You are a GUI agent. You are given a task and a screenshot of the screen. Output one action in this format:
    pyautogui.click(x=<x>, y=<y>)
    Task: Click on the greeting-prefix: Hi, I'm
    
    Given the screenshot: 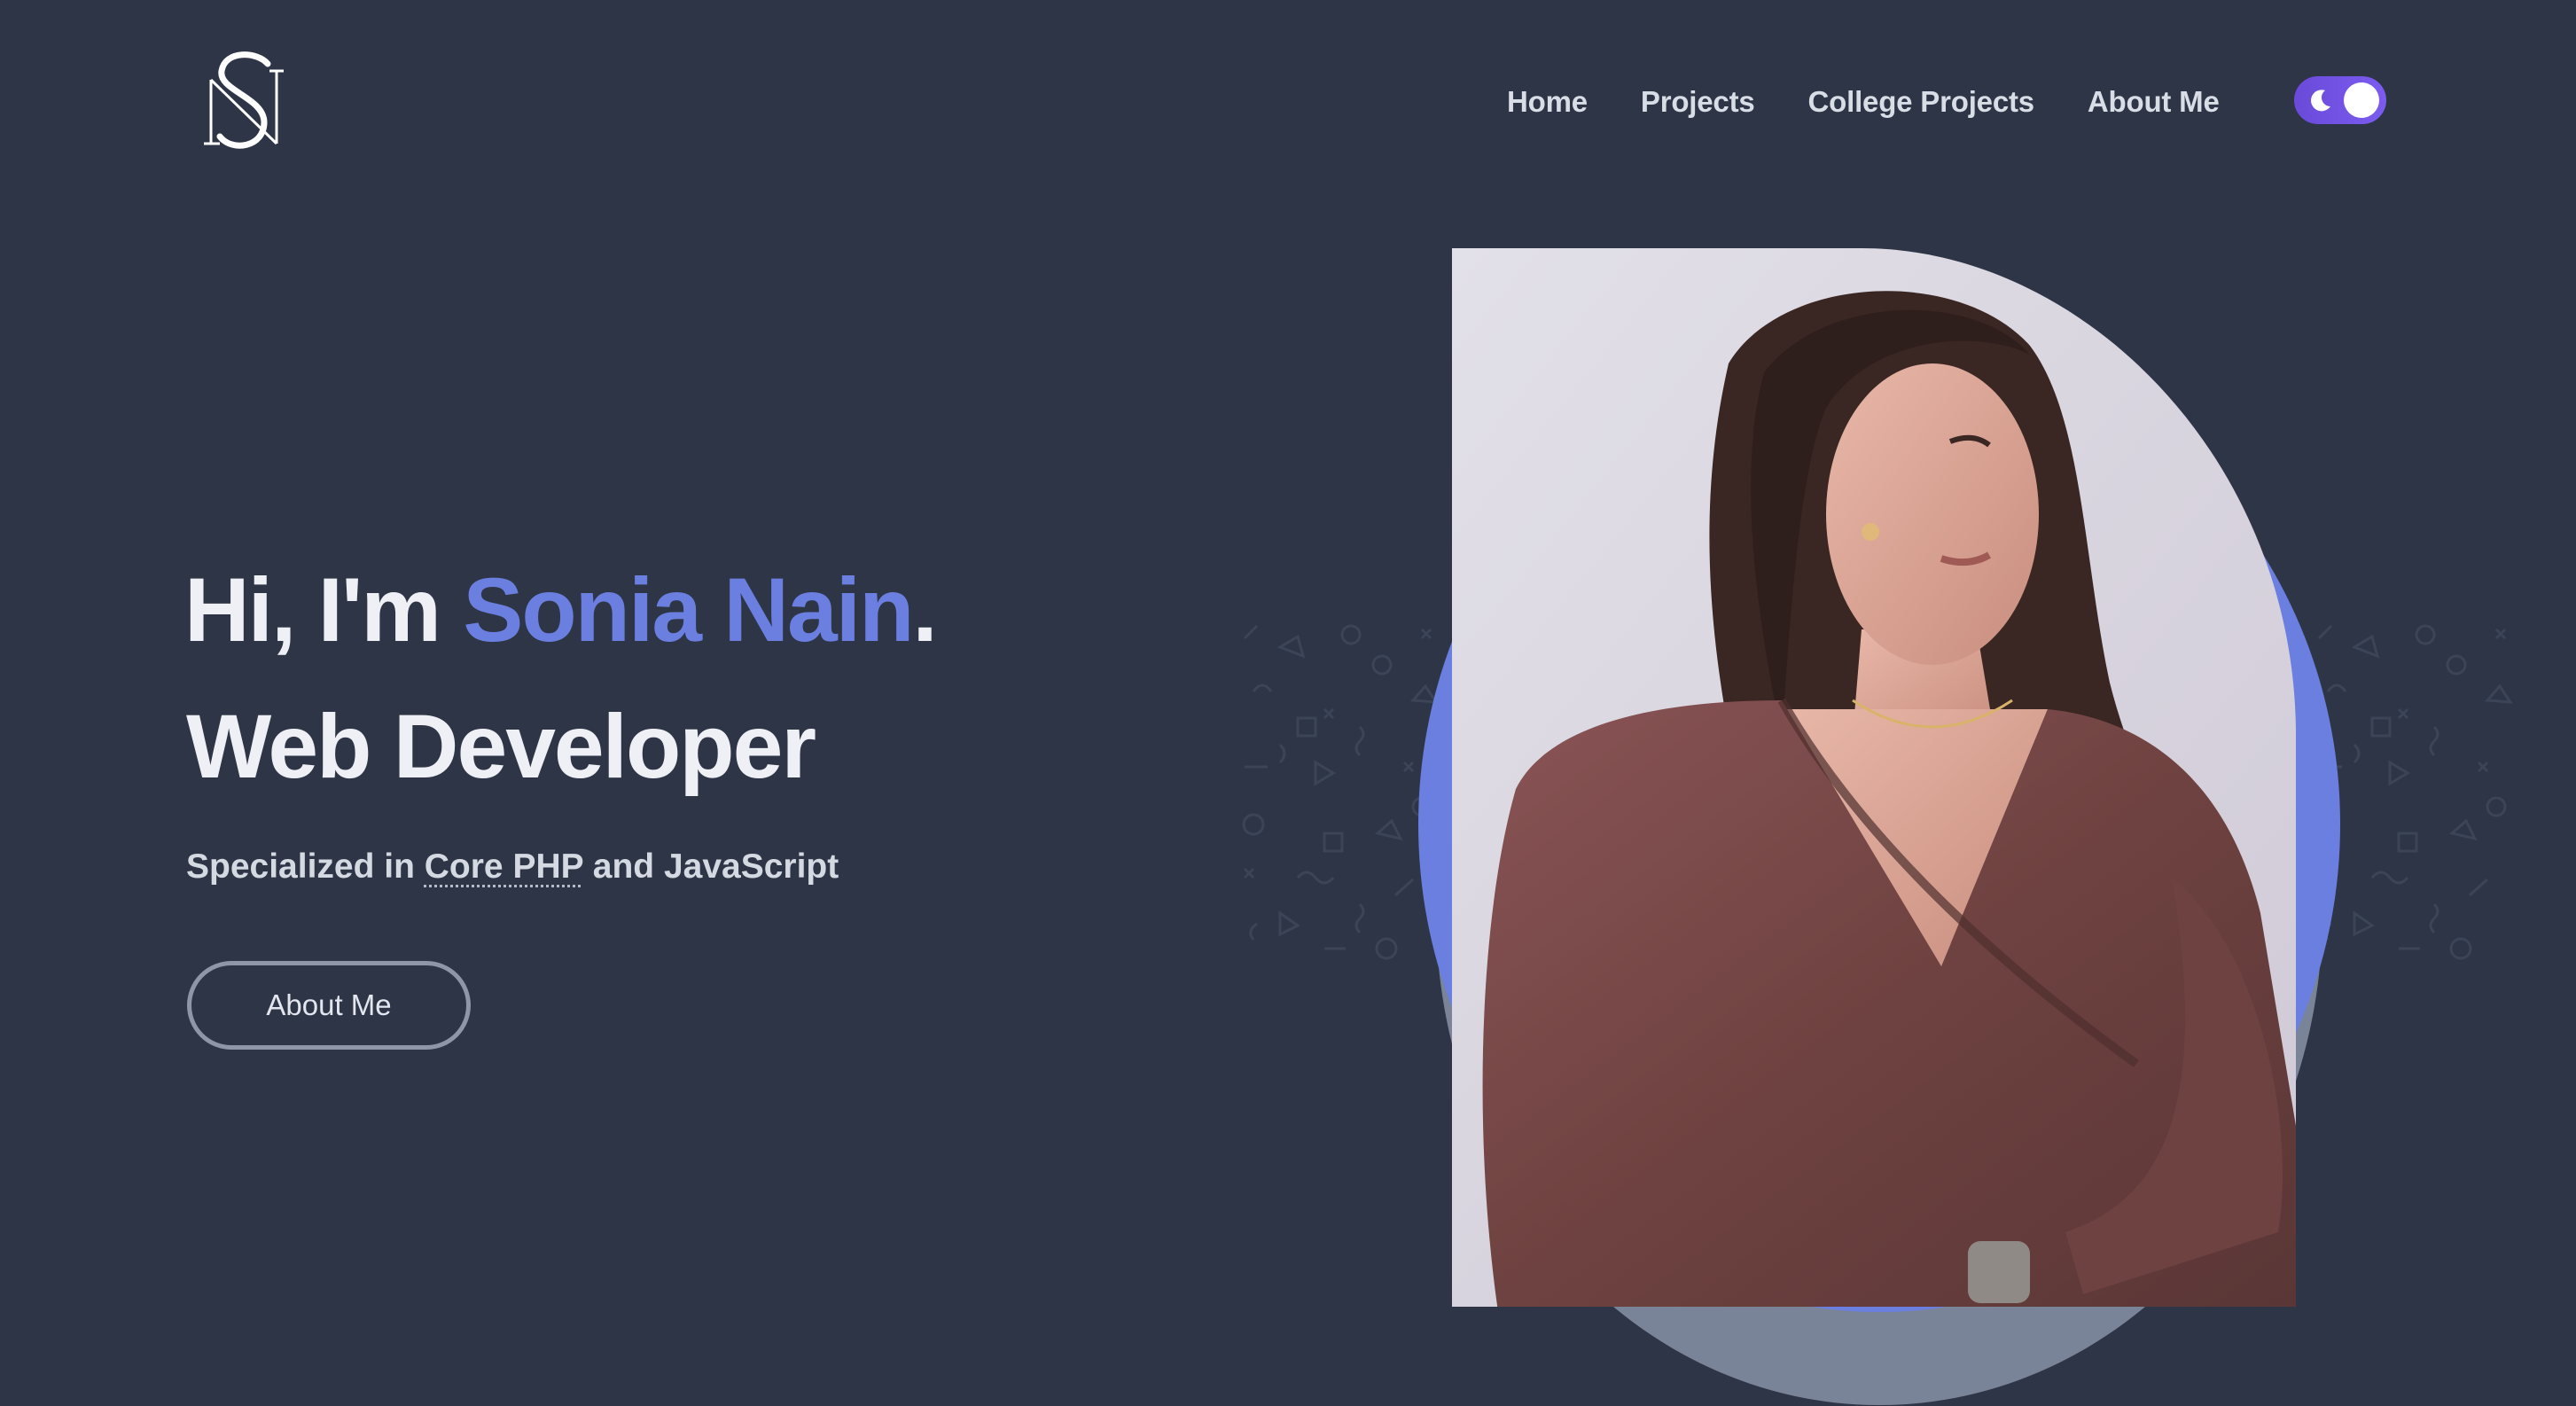 What is the action you would take?
    pyautogui.click(x=324, y=609)
    